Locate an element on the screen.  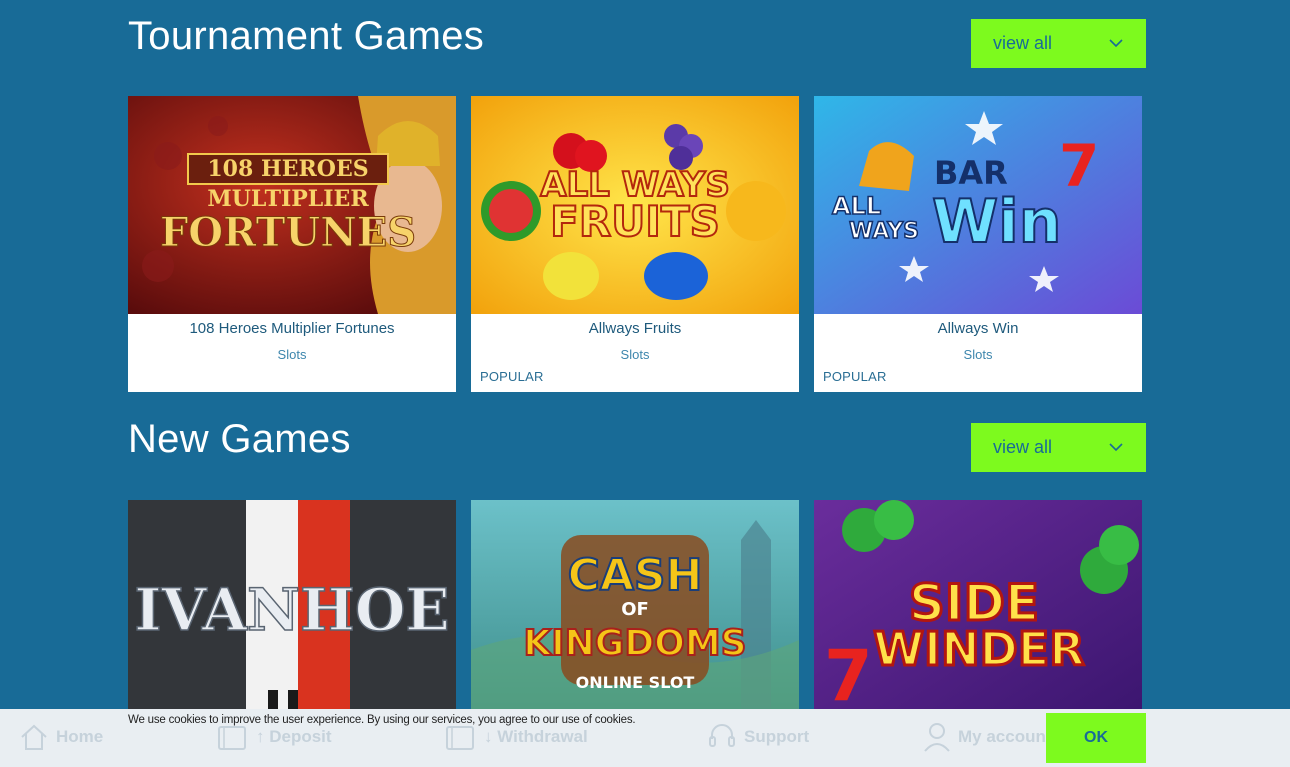
art-title-line-1: IVANHOE is located at coordinates (291, 610).